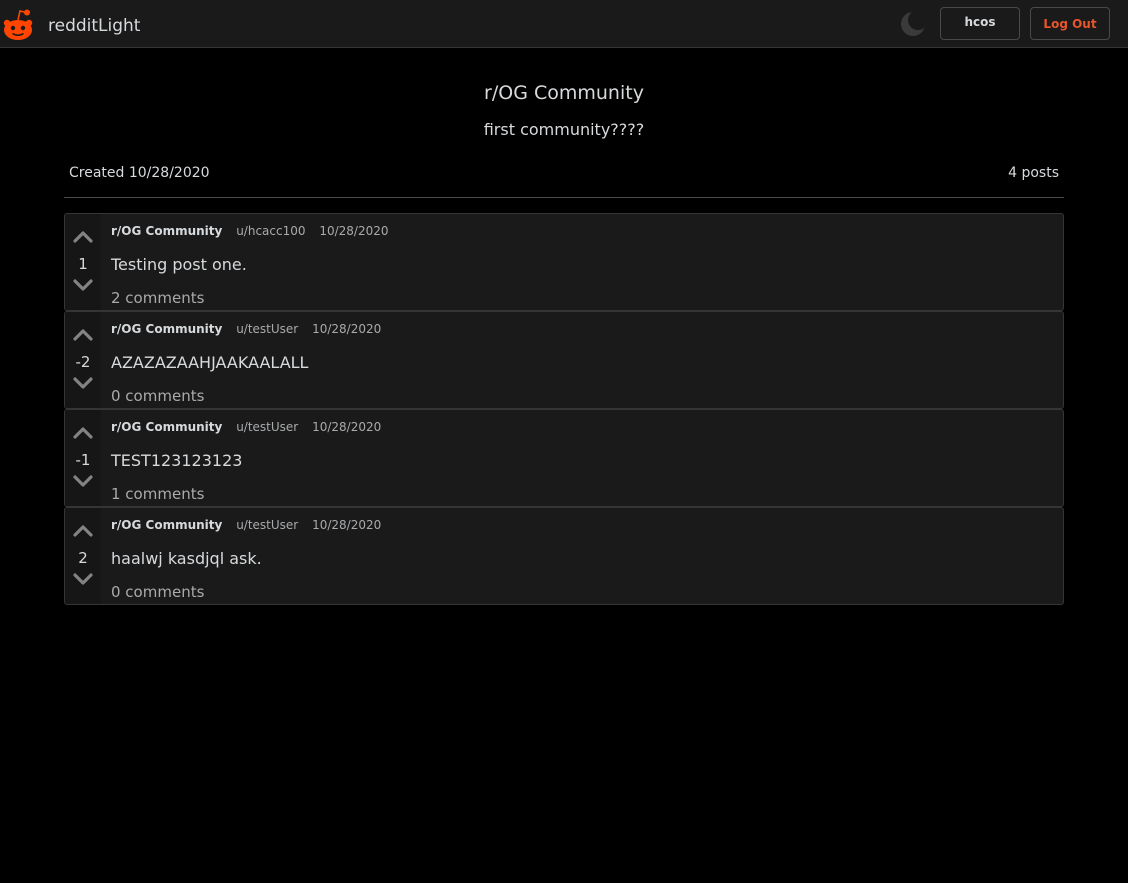 This screenshot has height=883, width=1128. Describe the element at coordinates (913, 24) in the screenshot. I see `moon-icon` at that location.